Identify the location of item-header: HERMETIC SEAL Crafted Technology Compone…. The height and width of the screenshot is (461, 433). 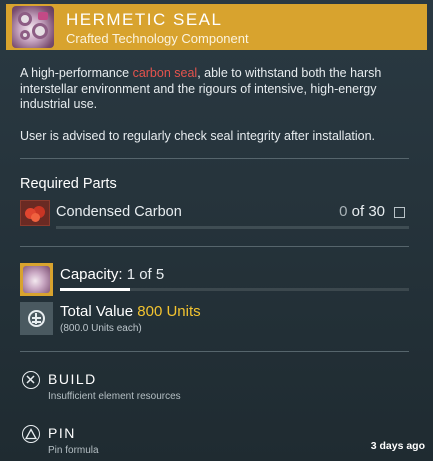
(216, 27).